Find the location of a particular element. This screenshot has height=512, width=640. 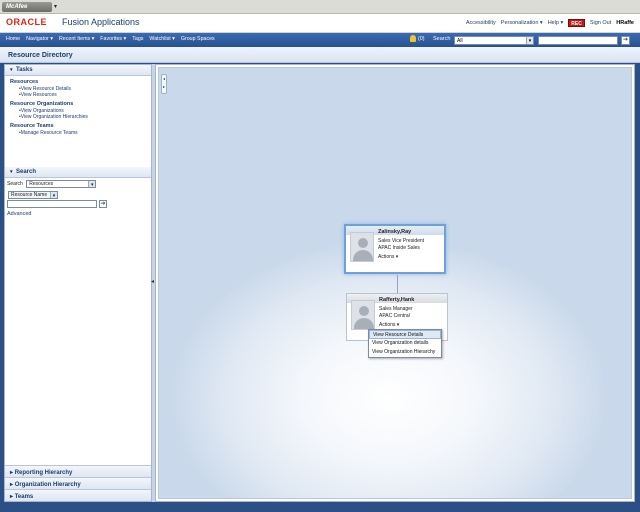

oracle-logo: ORACLE is located at coordinates (26, 22).